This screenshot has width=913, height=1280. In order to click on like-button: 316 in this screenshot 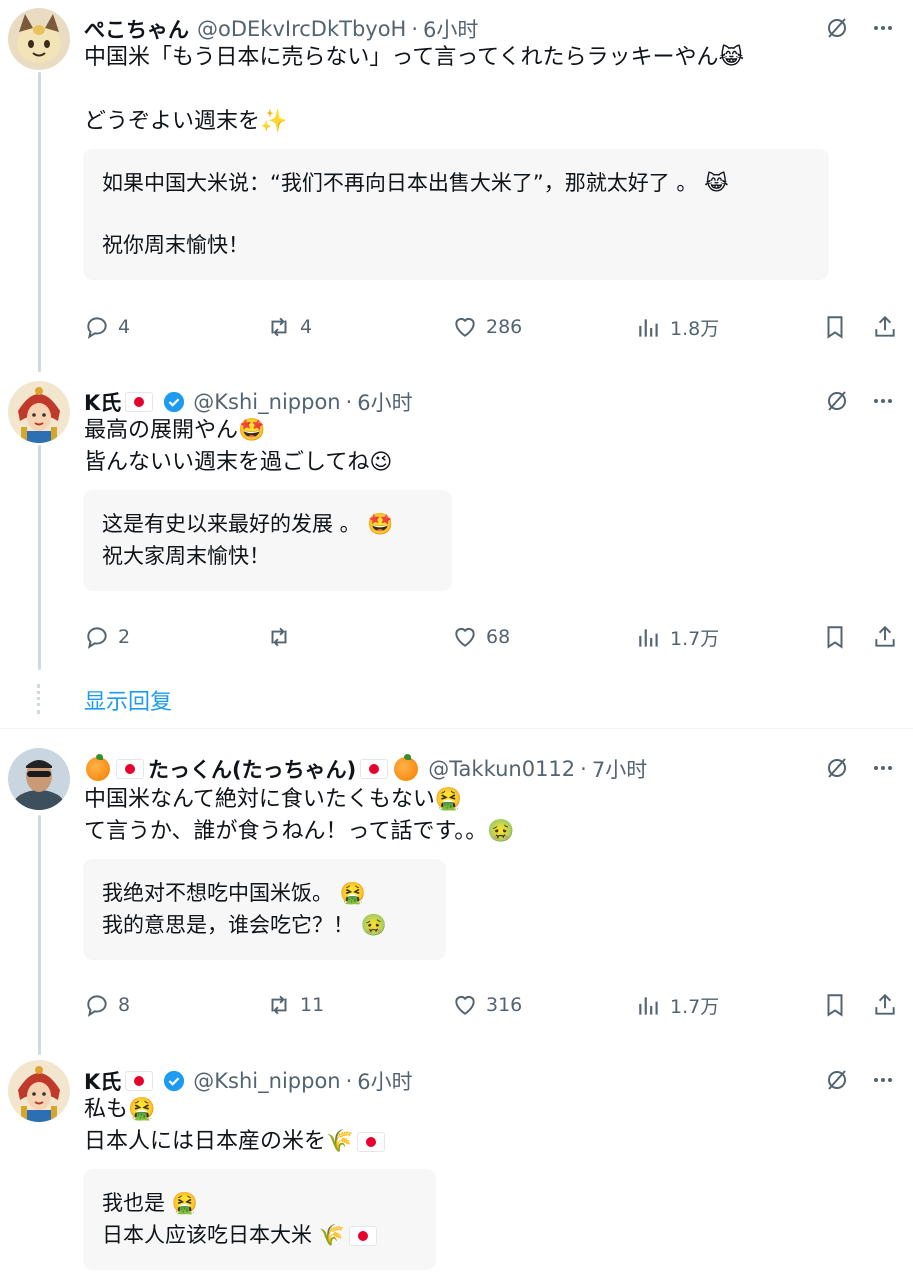, I will do `click(487, 1005)`.